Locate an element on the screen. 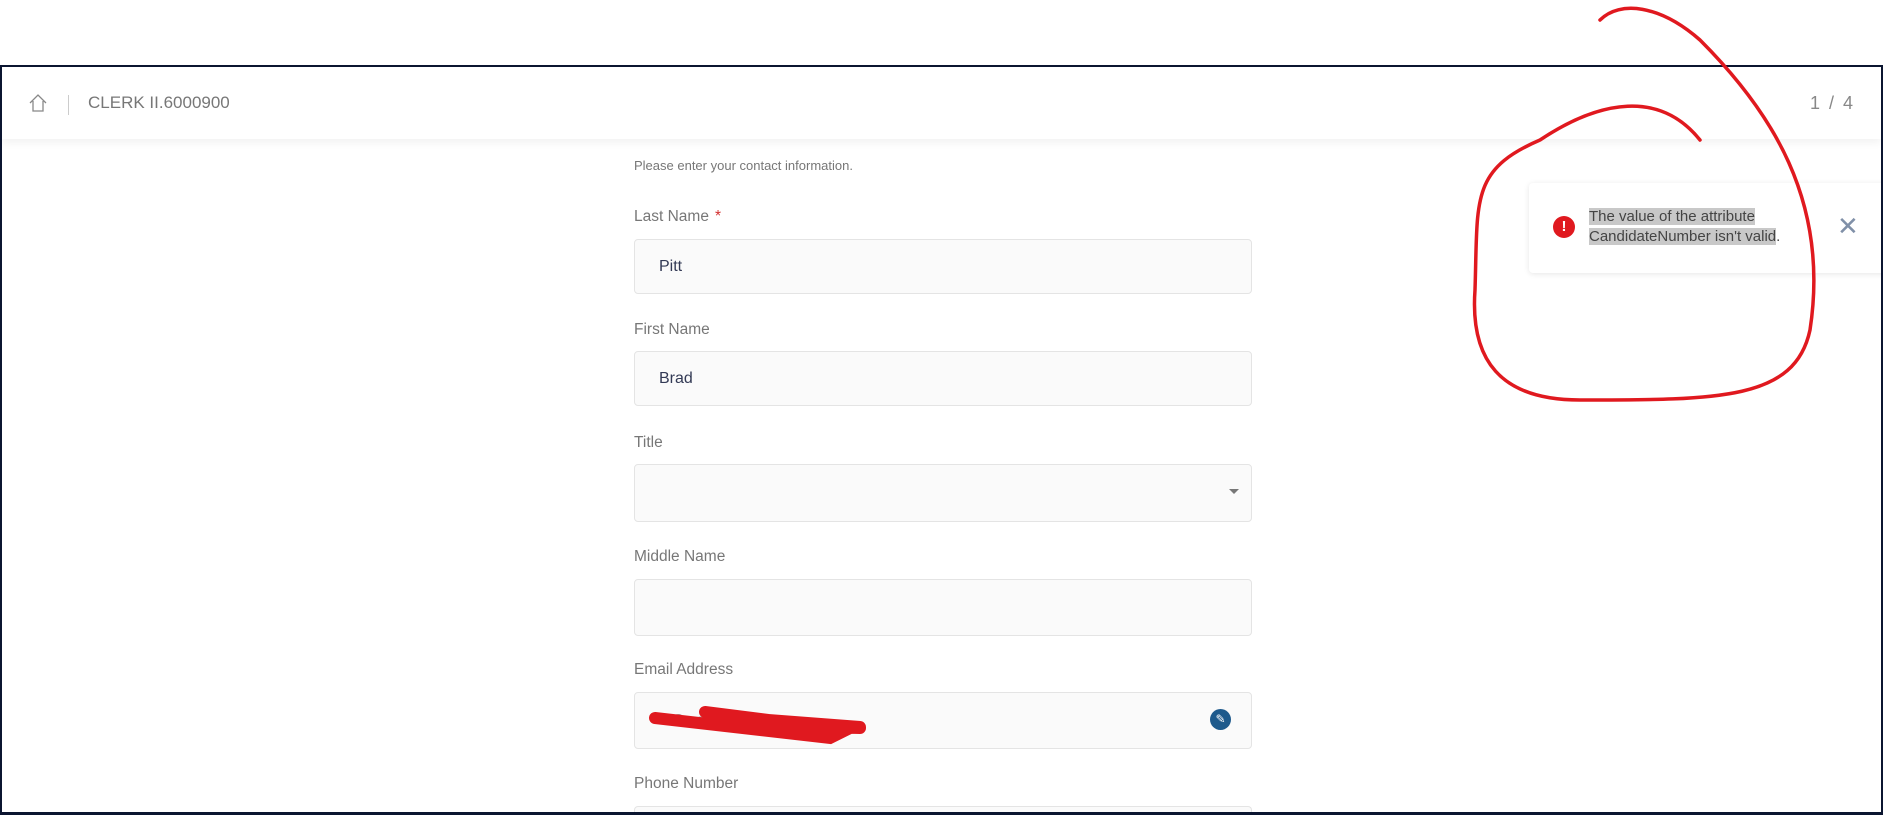 The width and height of the screenshot is (1883, 817). first-name-label: First Name is located at coordinates (672, 329).